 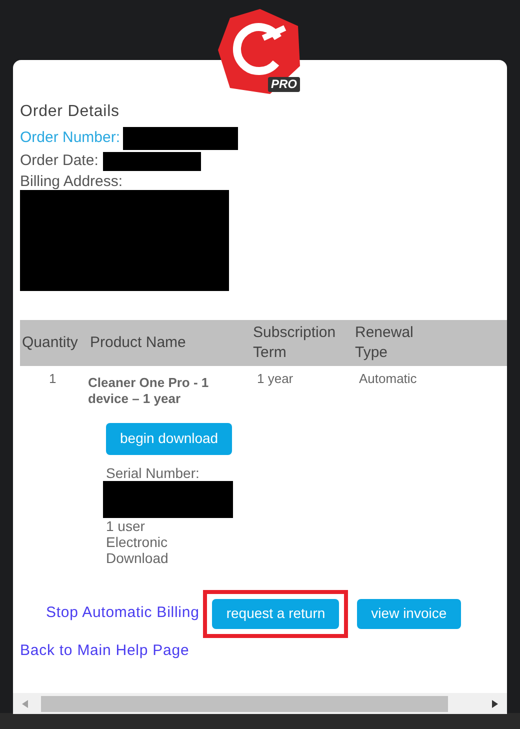 I want to click on column-header: Quantity, so click(x=50, y=342).